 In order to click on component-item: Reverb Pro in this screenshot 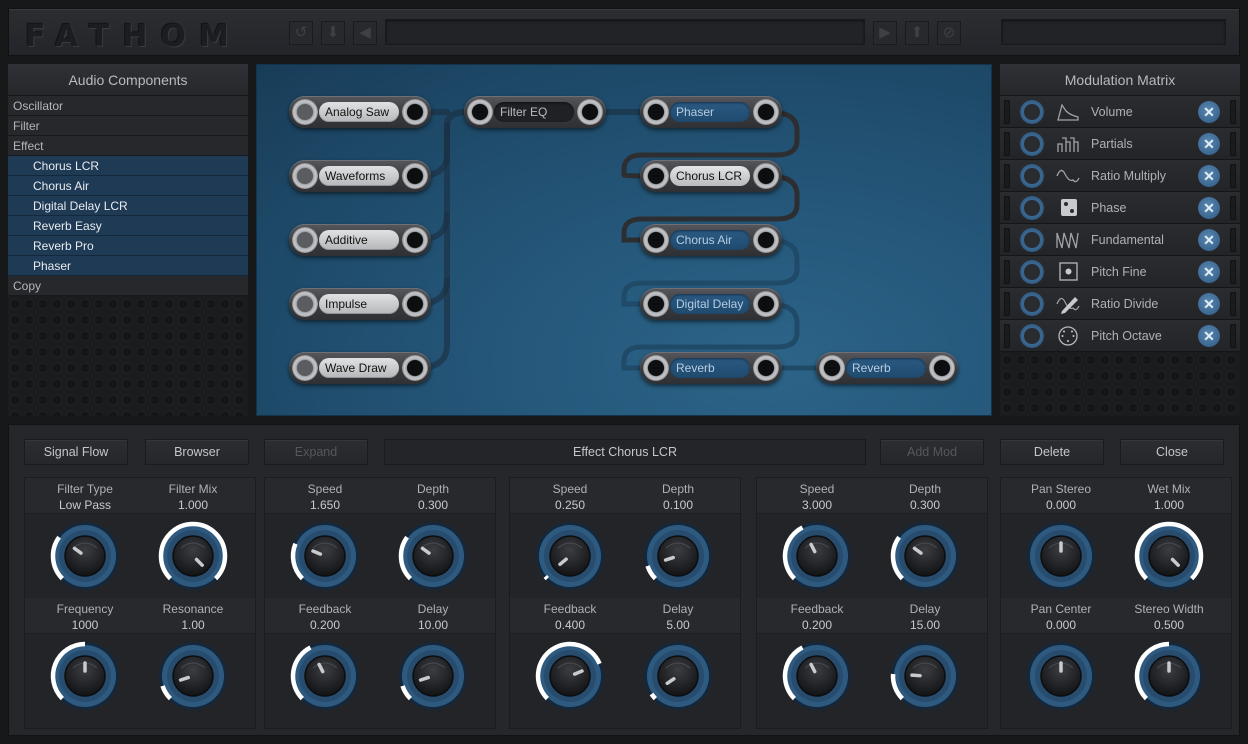, I will do `click(128, 246)`.